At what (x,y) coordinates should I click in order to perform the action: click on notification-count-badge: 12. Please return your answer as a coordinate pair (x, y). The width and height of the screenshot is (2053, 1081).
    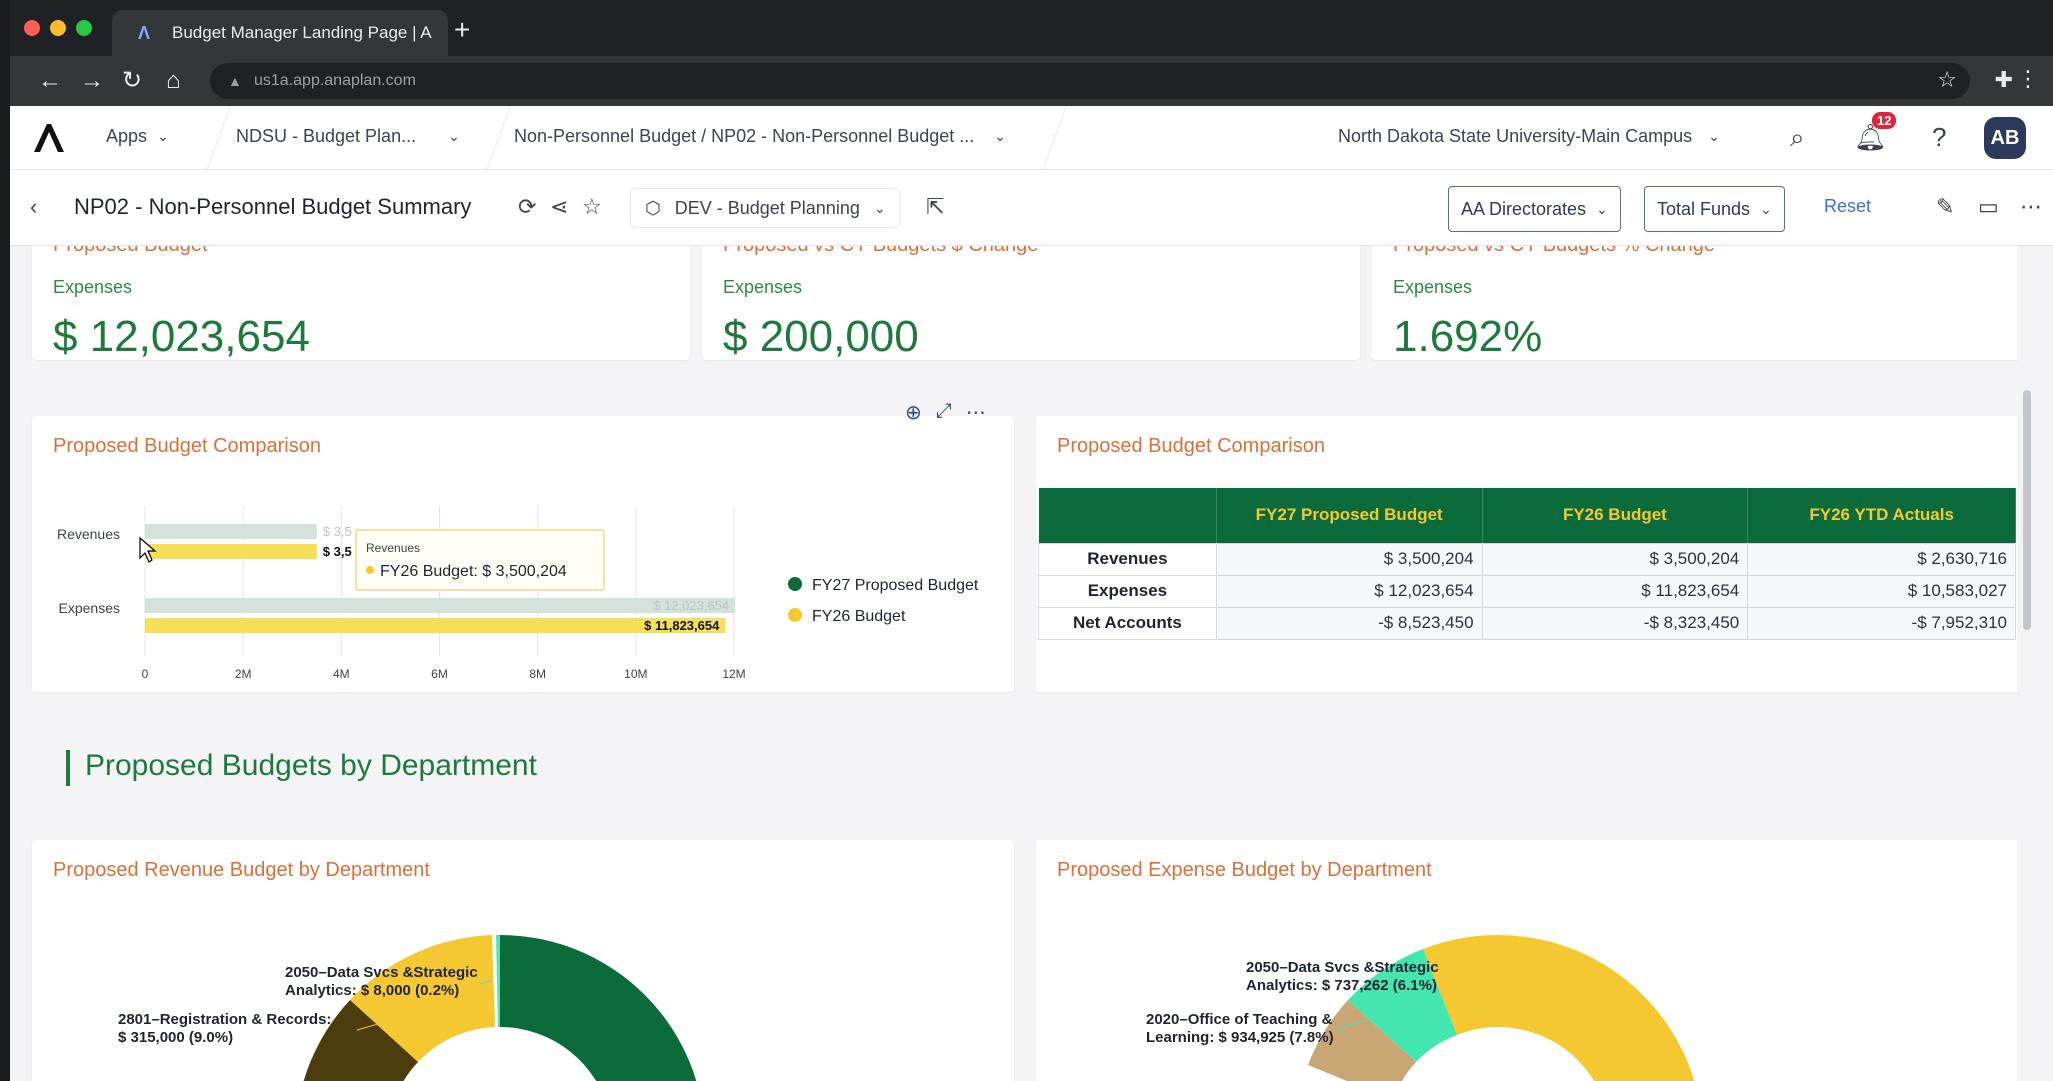
    Looking at the image, I should click on (1884, 120).